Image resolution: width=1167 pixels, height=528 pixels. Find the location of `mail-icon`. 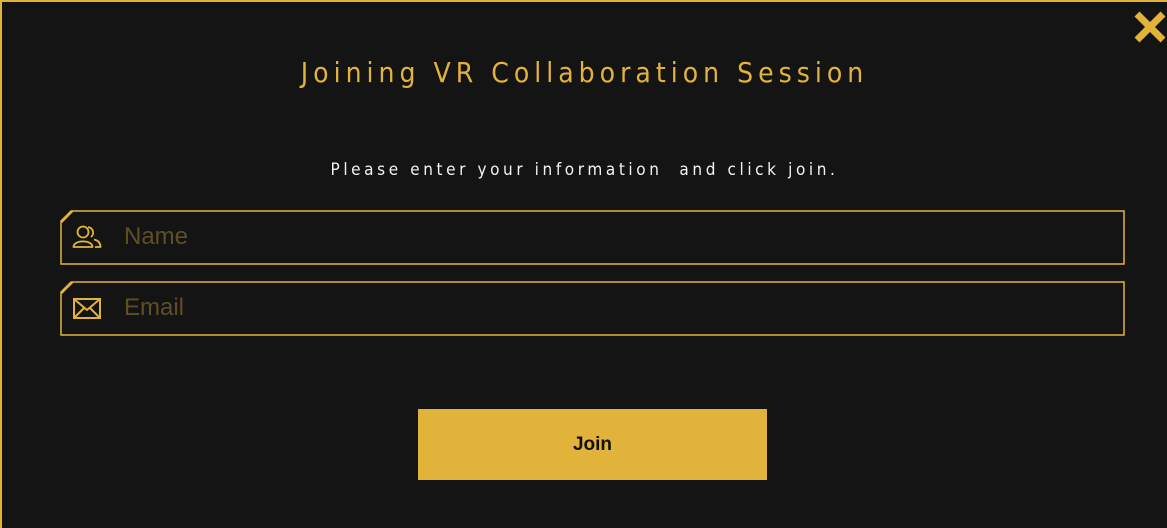

mail-icon is located at coordinates (87, 308).